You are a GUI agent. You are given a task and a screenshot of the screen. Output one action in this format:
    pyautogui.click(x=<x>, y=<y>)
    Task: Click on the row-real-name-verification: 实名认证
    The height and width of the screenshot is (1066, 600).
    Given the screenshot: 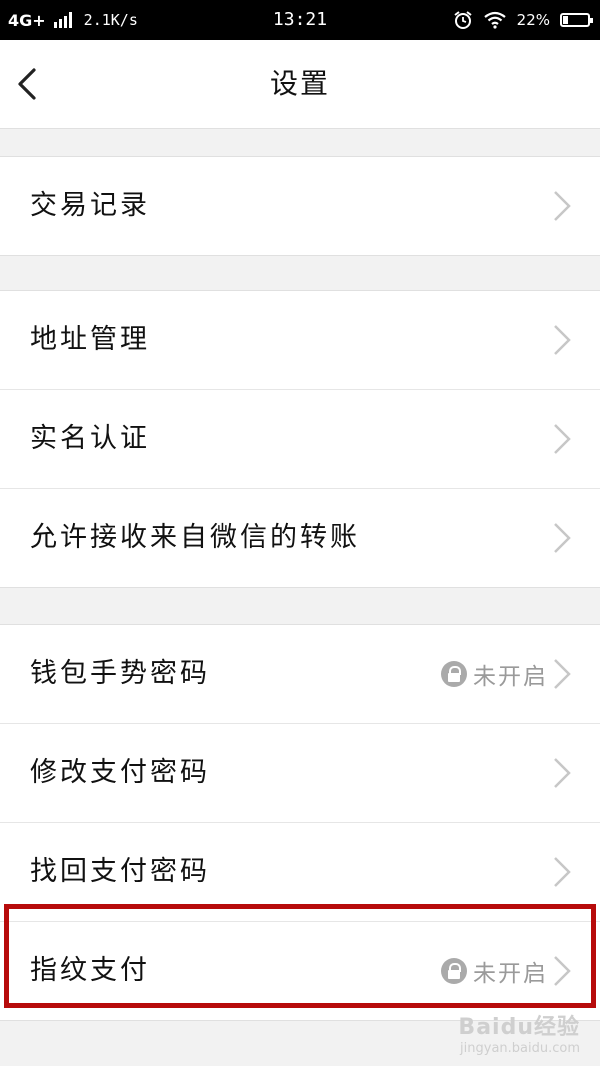 What is the action you would take?
    pyautogui.click(x=300, y=439)
    